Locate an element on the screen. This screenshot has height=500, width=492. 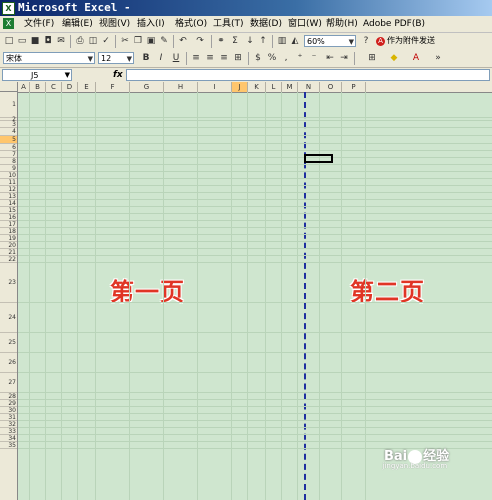
align-right-icon: ≡ is located at coordinates (224, 58).